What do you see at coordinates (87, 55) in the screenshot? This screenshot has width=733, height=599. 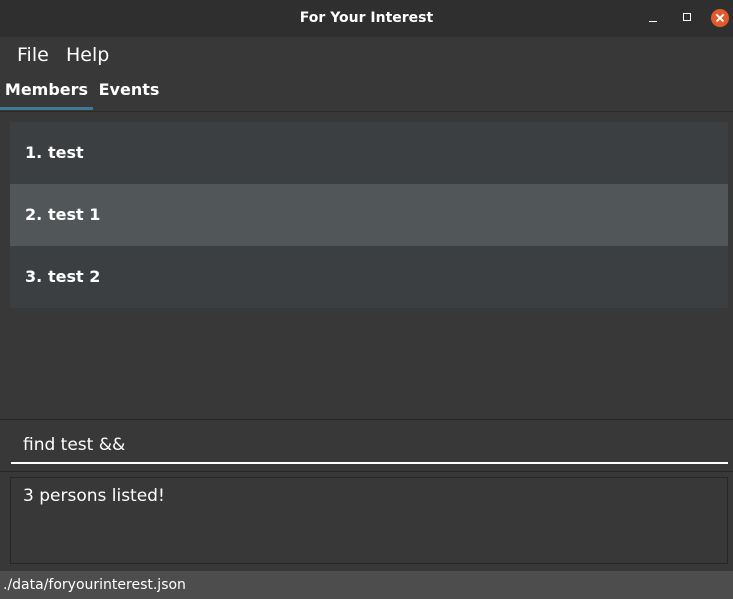 I see `menu-help: Help` at bounding box center [87, 55].